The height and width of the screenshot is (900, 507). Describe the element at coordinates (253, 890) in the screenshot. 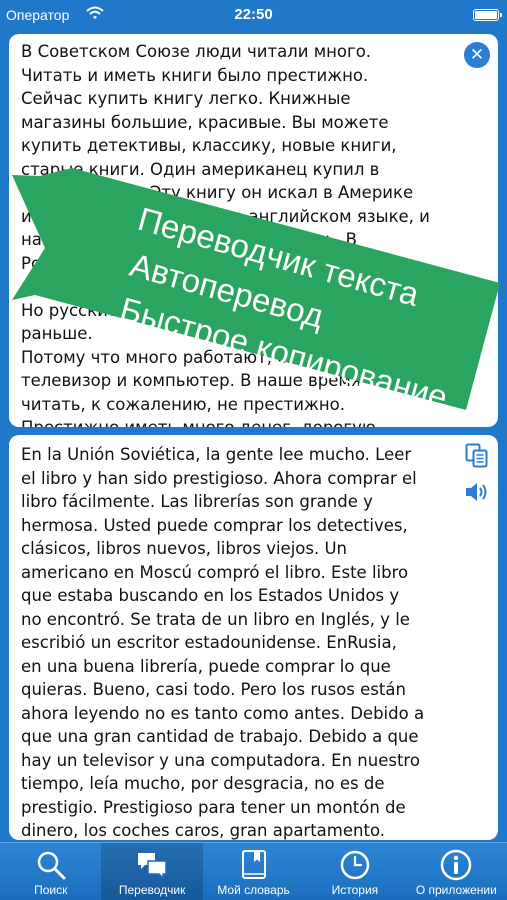

I see `tab-label: Мой словарь` at that location.